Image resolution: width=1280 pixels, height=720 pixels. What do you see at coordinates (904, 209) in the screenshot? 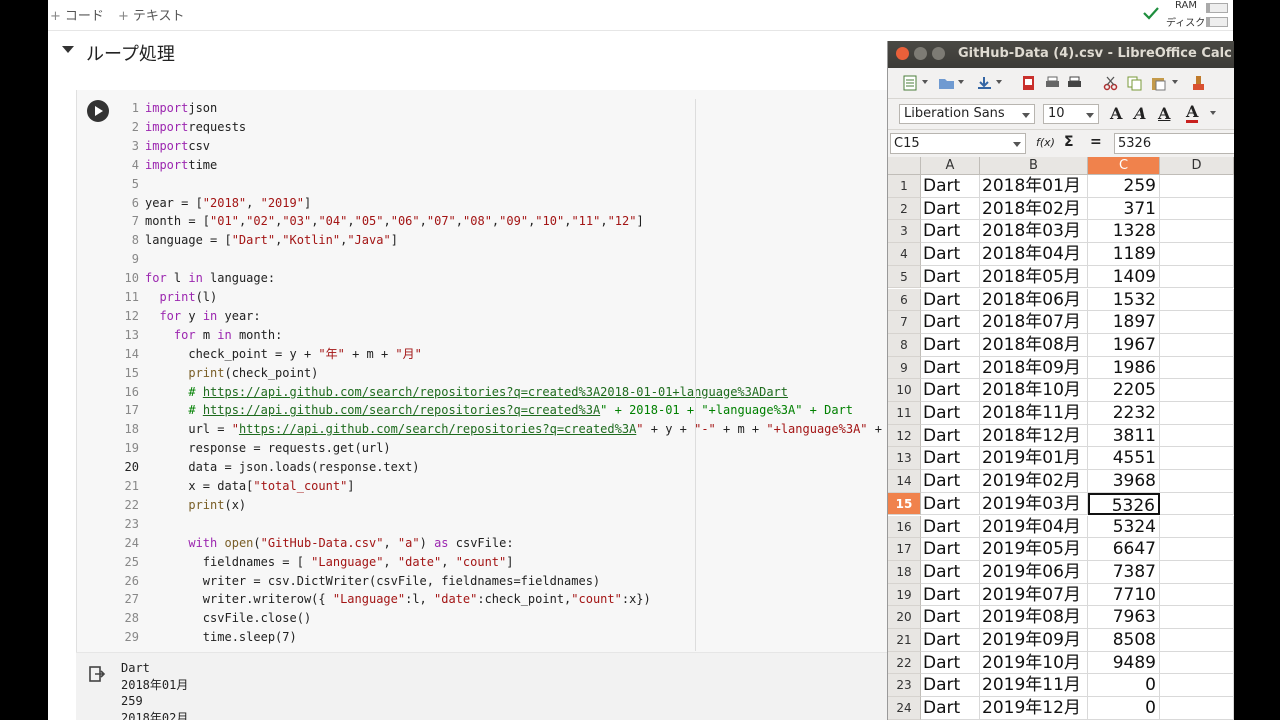
I see `row-header: 2` at bounding box center [904, 209].